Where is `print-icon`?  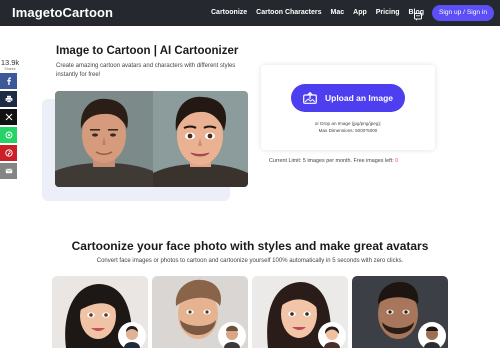 print-icon is located at coordinates (8, 99).